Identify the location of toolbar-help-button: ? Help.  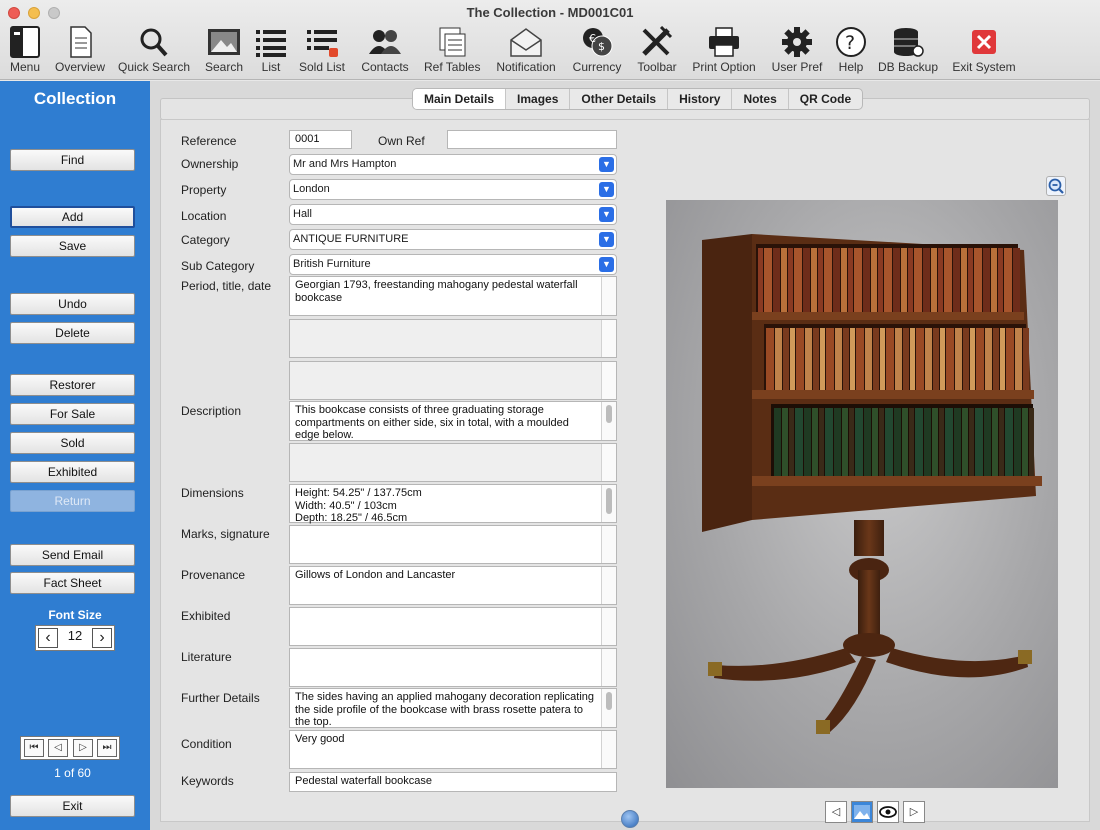
(851, 52).